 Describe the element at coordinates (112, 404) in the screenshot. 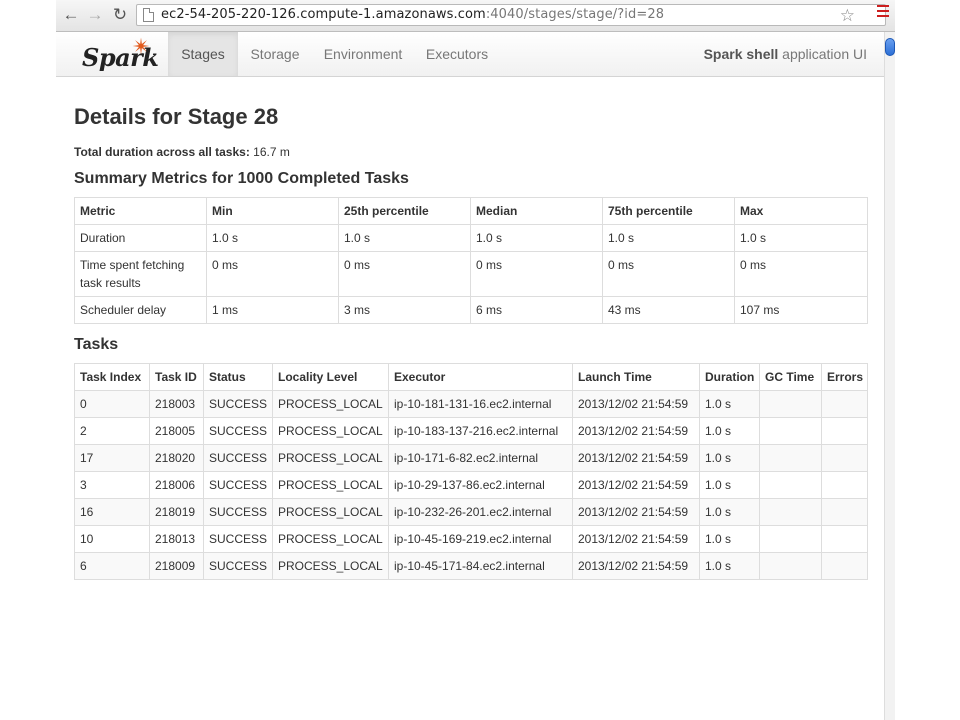

I see `table-cell: 0` at that location.